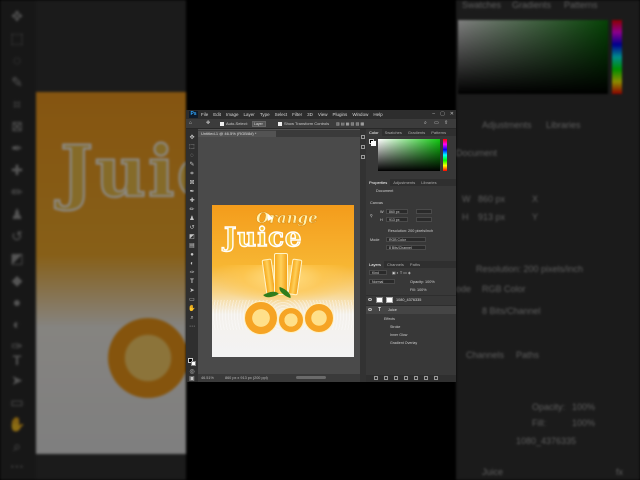 The image size is (640, 480). What do you see at coordinates (403, 343) in the screenshot?
I see `effect-gradient-overlay: Gradient Overlay` at bounding box center [403, 343].